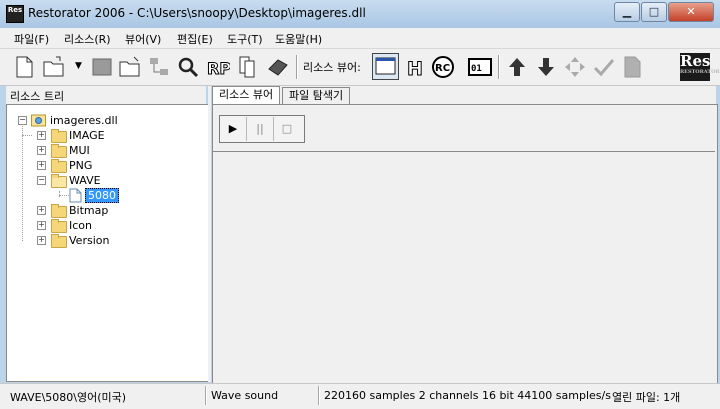 This screenshot has height=409, width=720. Describe the element at coordinates (84, 120) in the screenshot. I see `tree-label-root: imageres.dll` at that location.